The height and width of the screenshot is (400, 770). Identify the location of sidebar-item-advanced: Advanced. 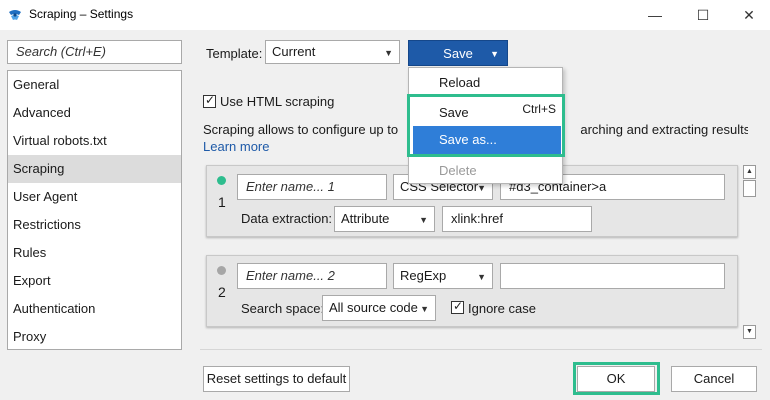
(94, 113).